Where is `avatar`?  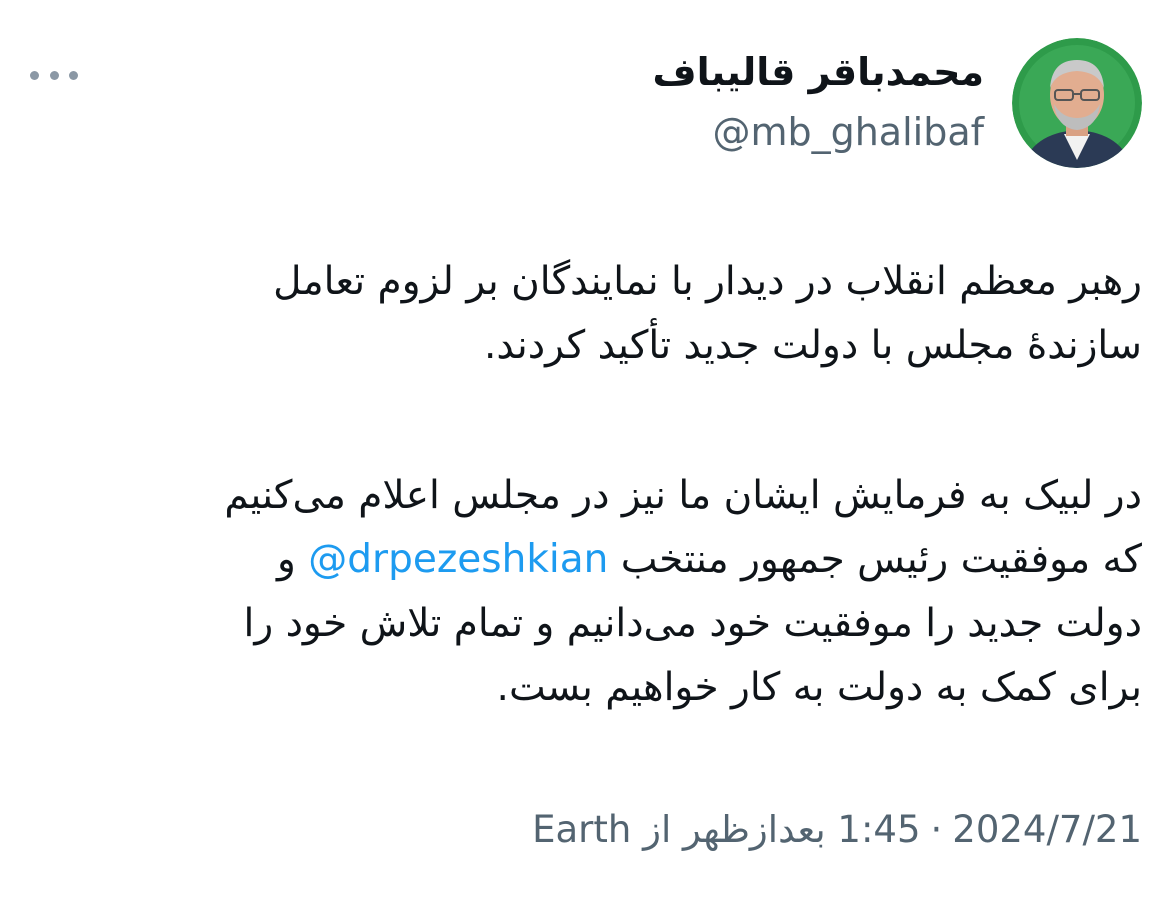
avatar is located at coordinates (1077, 103).